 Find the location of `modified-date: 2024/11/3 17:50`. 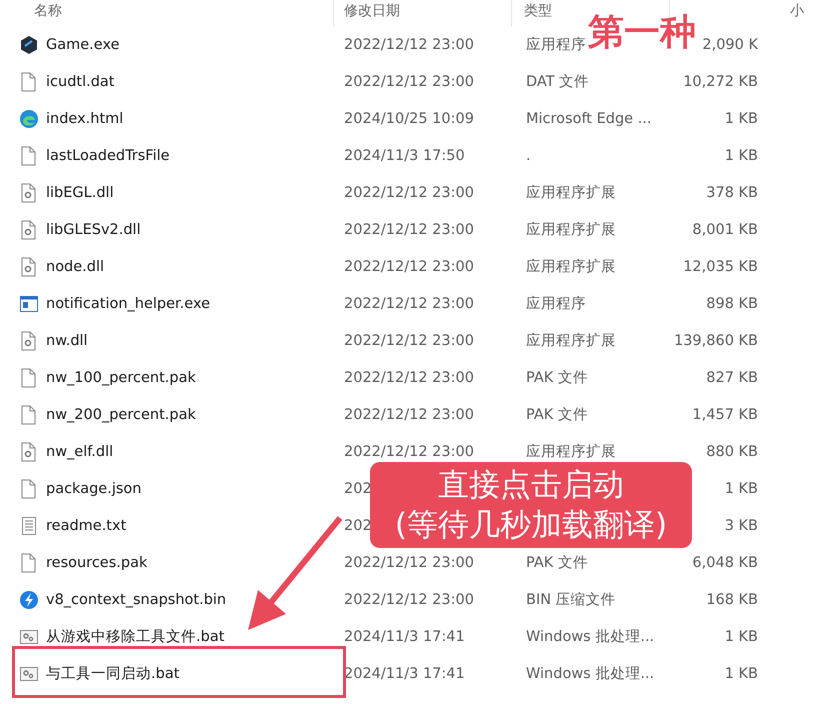

modified-date: 2024/11/3 17:50 is located at coordinates (404, 156).